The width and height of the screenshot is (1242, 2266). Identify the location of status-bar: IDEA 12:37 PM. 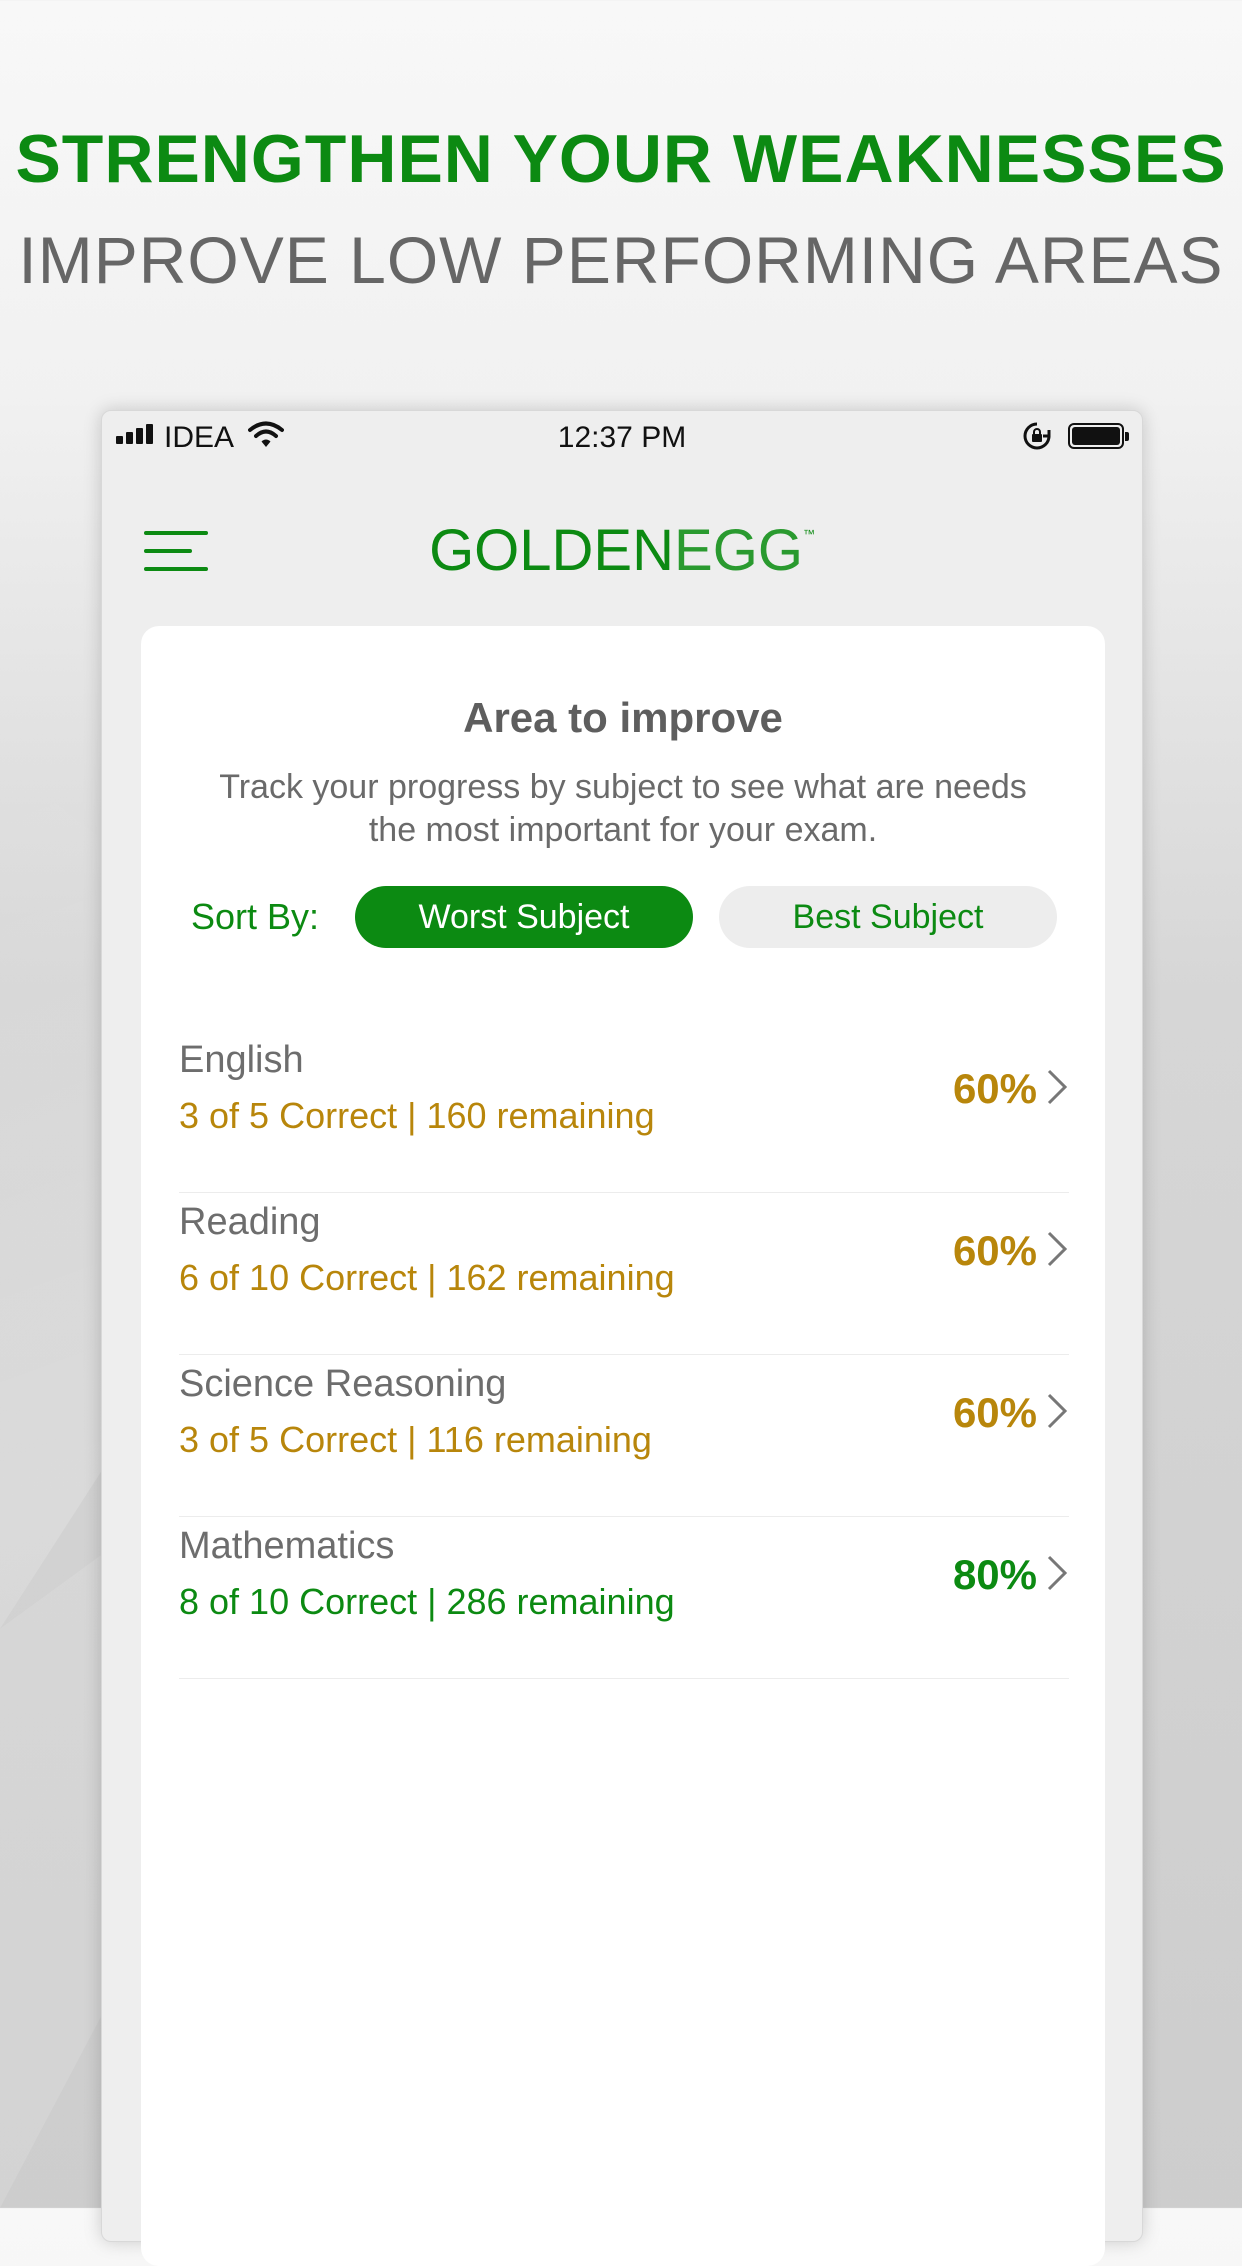
(622, 437).